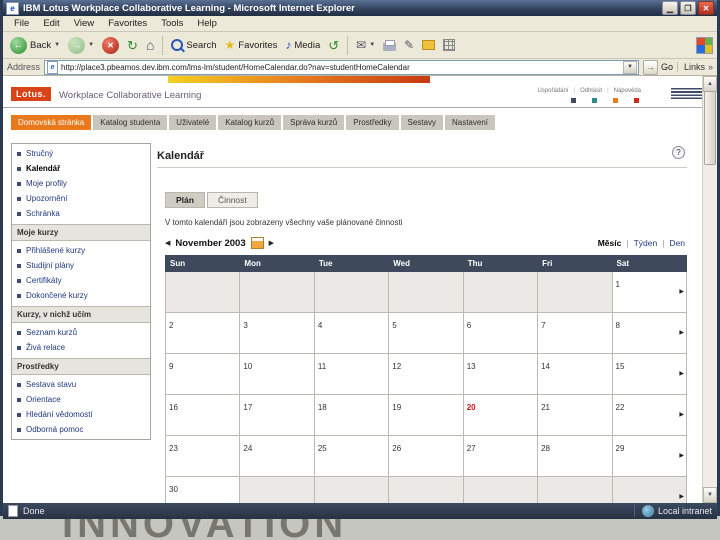 This screenshot has width=720, height=540. What do you see at coordinates (277, 415) in the screenshot?
I see `day-cell-17: 17` at bounding box center [277, 415].